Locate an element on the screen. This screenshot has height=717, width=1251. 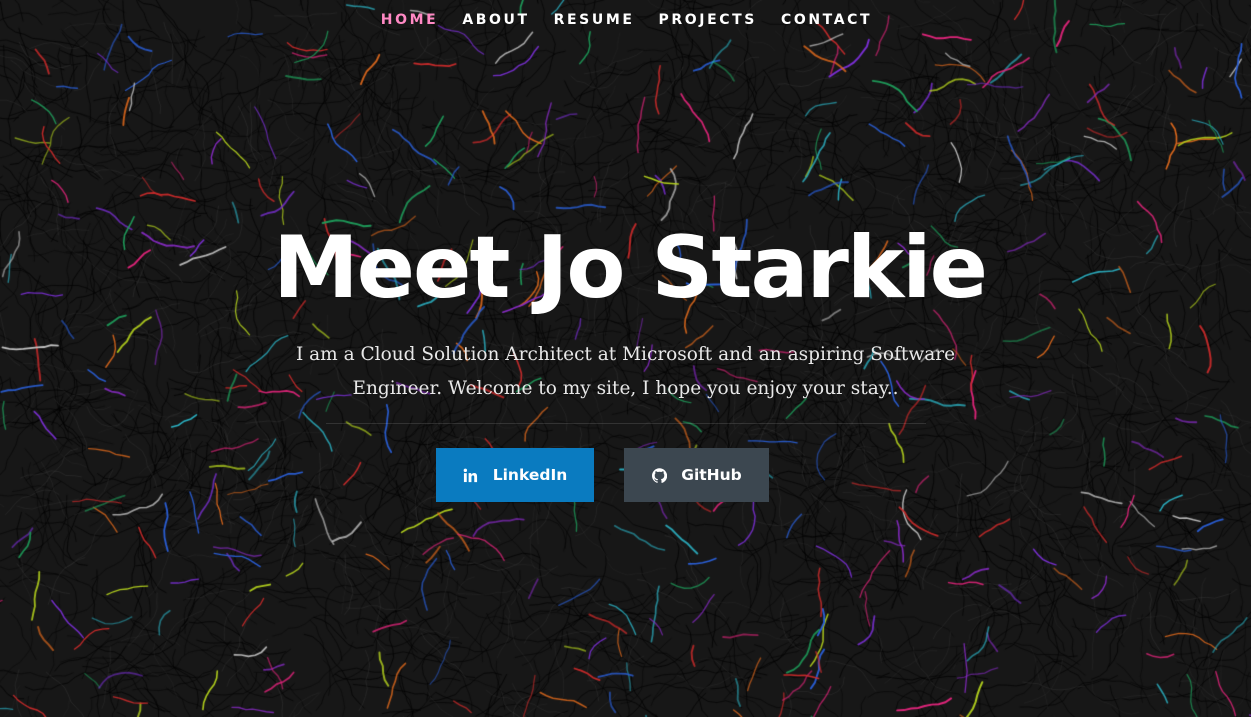
page-title: Meet Jo Starkie is located at coordinates (630, 268).